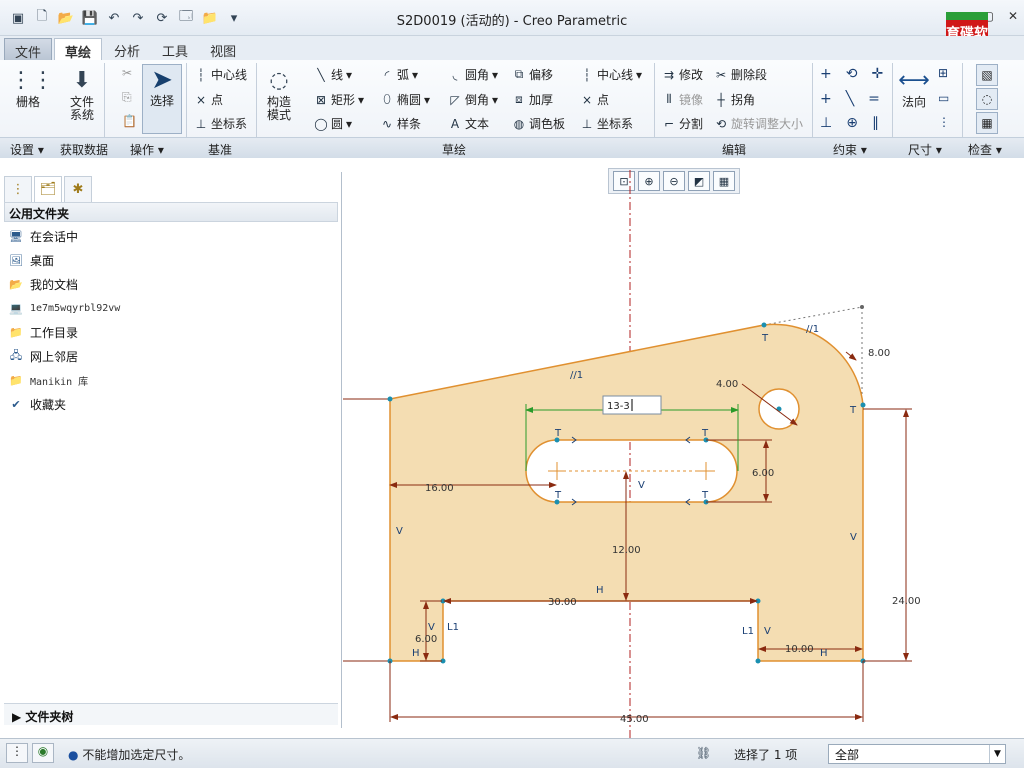 This screenshot has height=768, width=1024. I want to click on sketch-point: × 点, so click(594, 99).